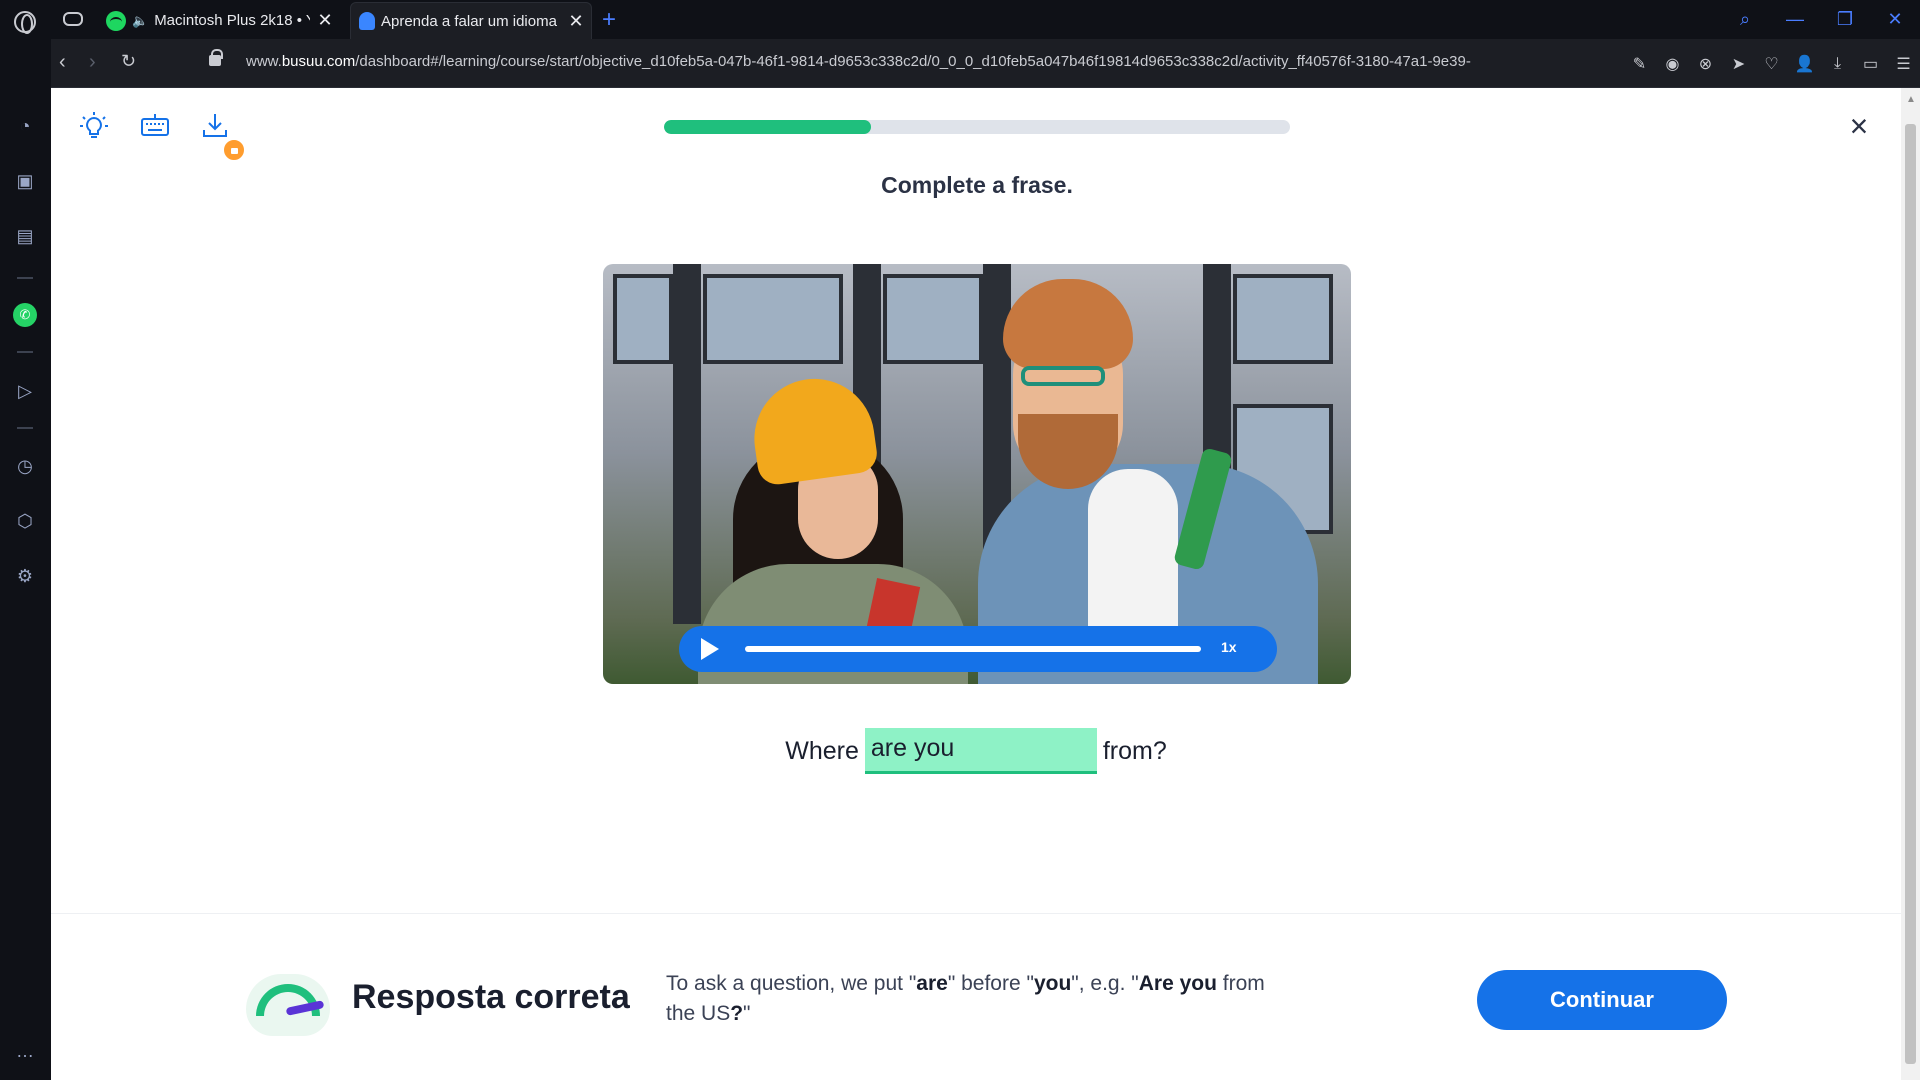 The image size is (1920, 1080). Describe the element at coordinates (232, 20) in the screenshot. I see `tab-title: Macintosh Plus 2k18 • Y` at that location.